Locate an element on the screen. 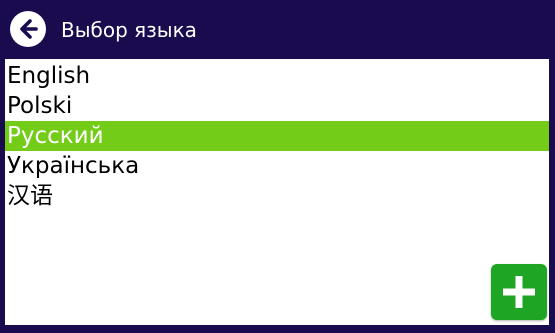  arrow-left-icon is located at coordinates (29, 29).